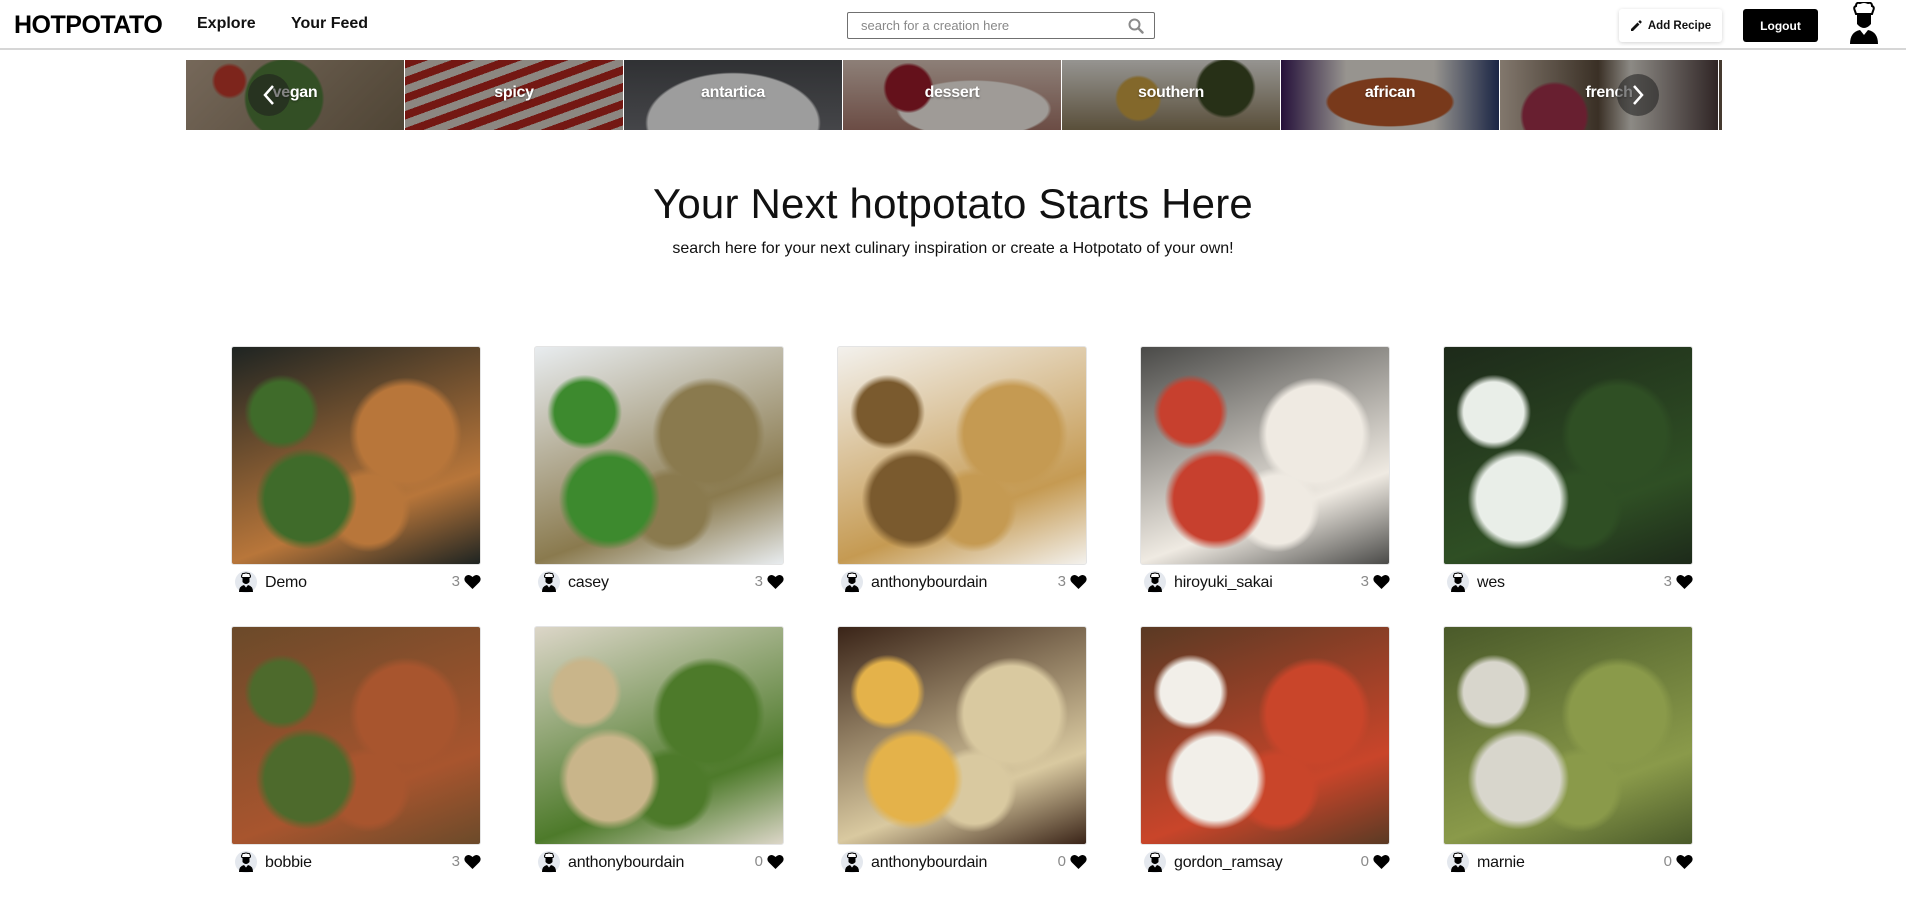  Describe the element at coordinates (1568, 862) in the screenshot. I see `recipe-card-footer: marnie 0` at that location.